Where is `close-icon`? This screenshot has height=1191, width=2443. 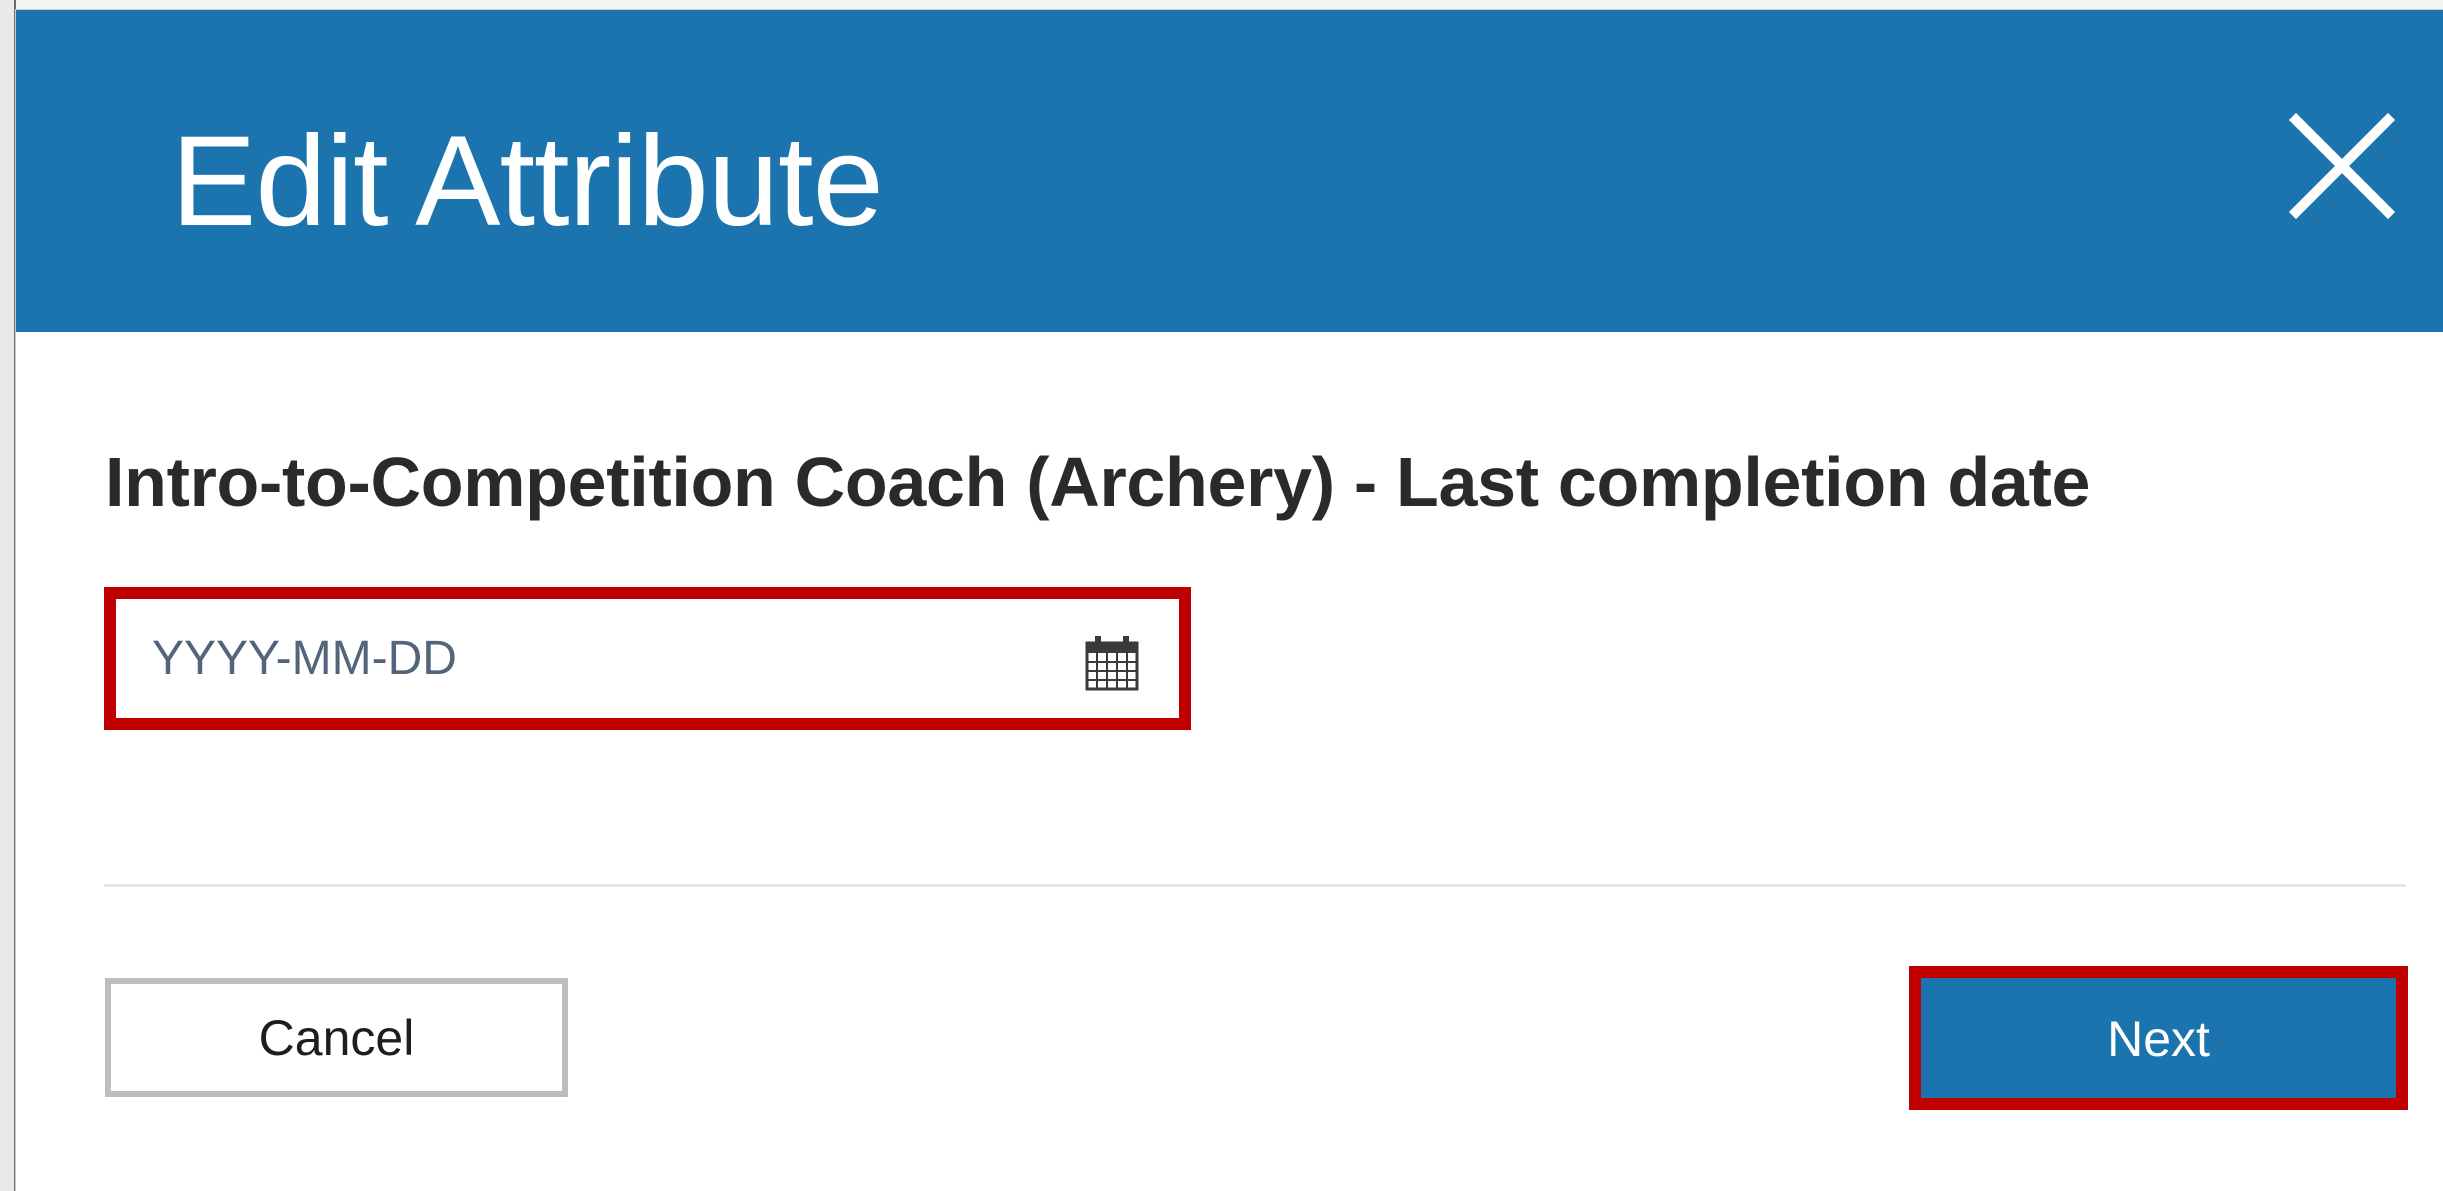 close-icon is located at coordinates (2342, 166).